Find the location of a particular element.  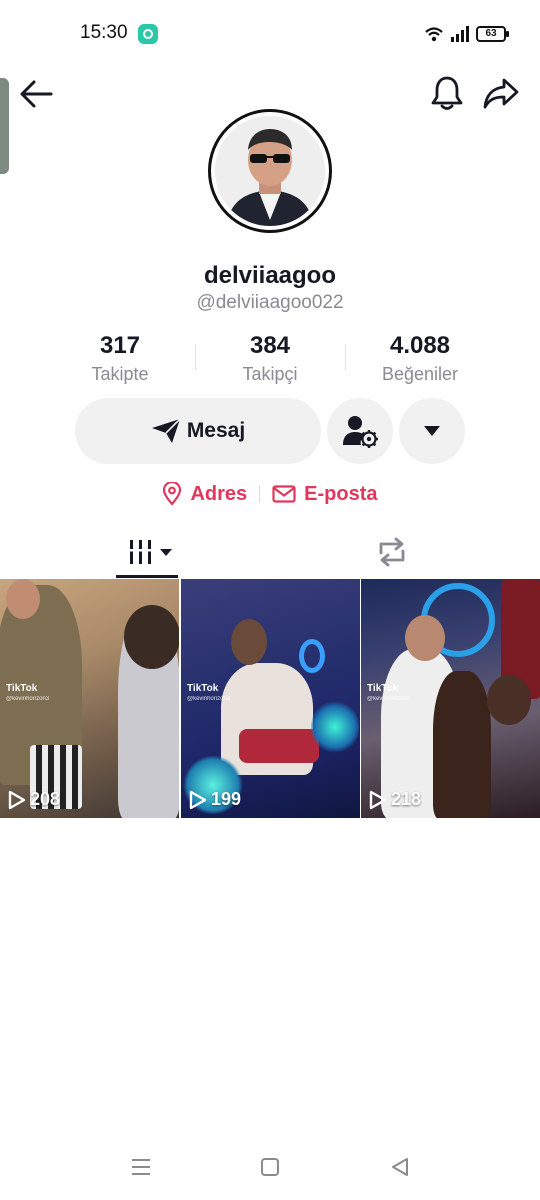

recent-apps-button is located at coordinates (141, 1167).